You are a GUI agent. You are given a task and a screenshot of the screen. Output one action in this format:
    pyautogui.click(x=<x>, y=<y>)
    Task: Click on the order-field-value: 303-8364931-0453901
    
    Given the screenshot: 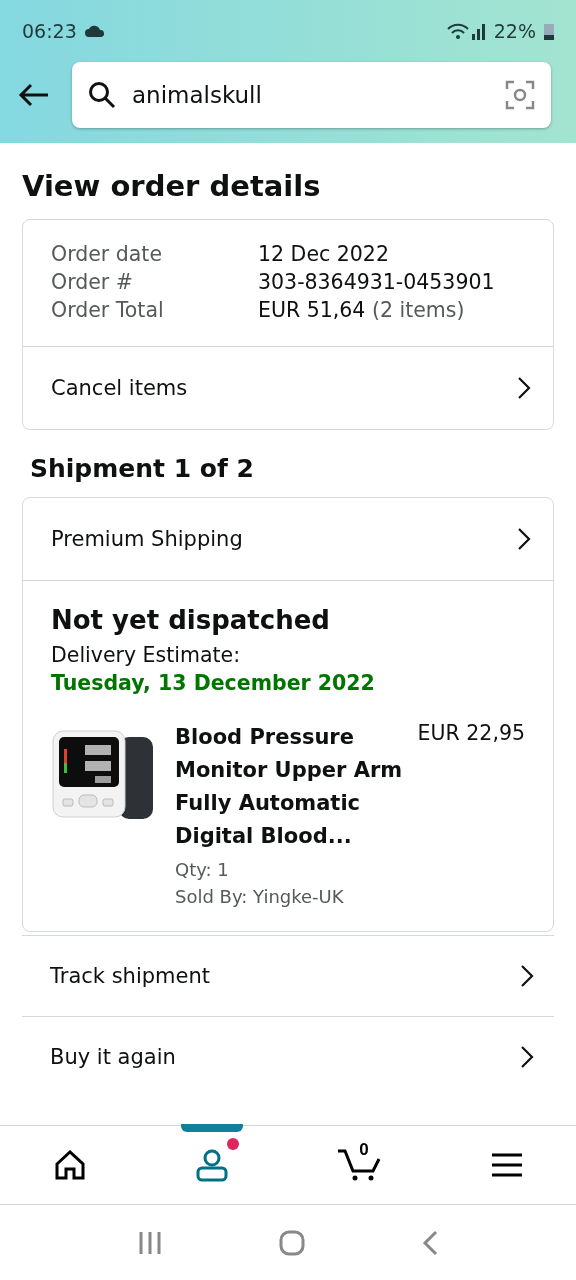 What is the action you would take?
    pyautogui.click(x=377, y=282)
    